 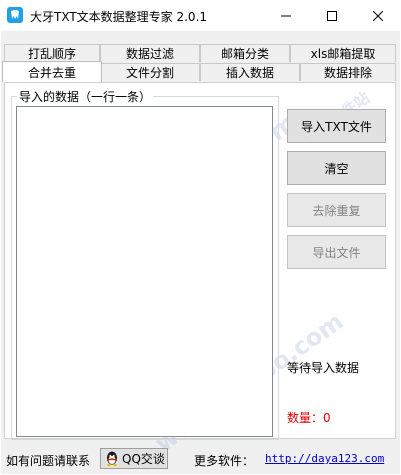 I want to click on tab-filter: 数据过滤, so click(x=150, y=53).